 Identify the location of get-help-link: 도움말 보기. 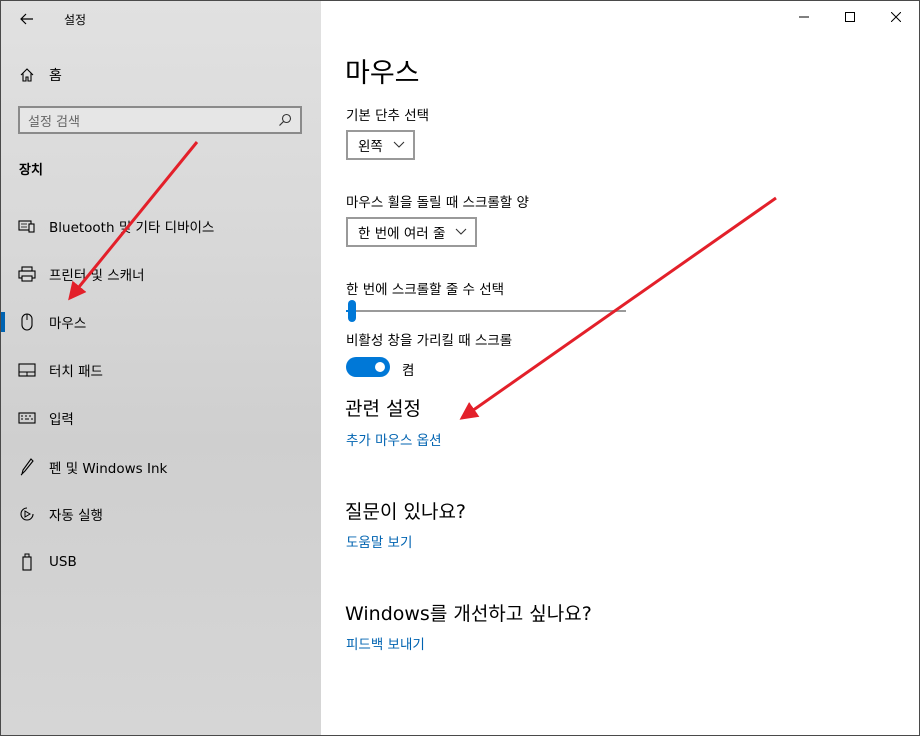
(379, 541).